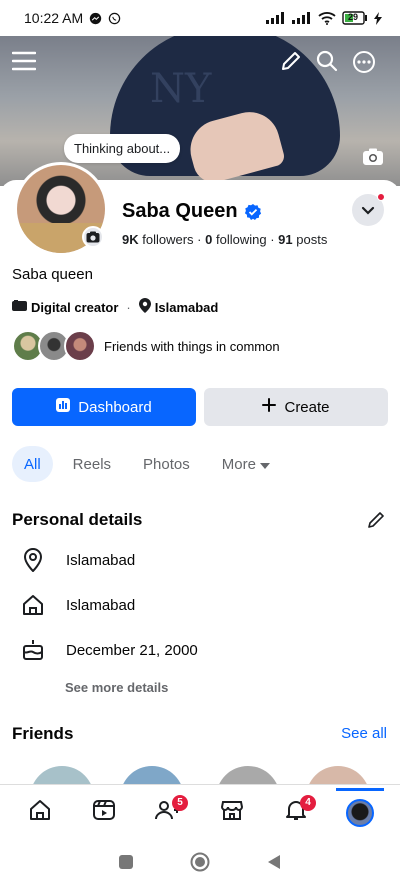 This screenshot has height=888, width=400. Describe the element at coordinates (63, 407) in the screenshot. I see `dashboard-icon` at that location.